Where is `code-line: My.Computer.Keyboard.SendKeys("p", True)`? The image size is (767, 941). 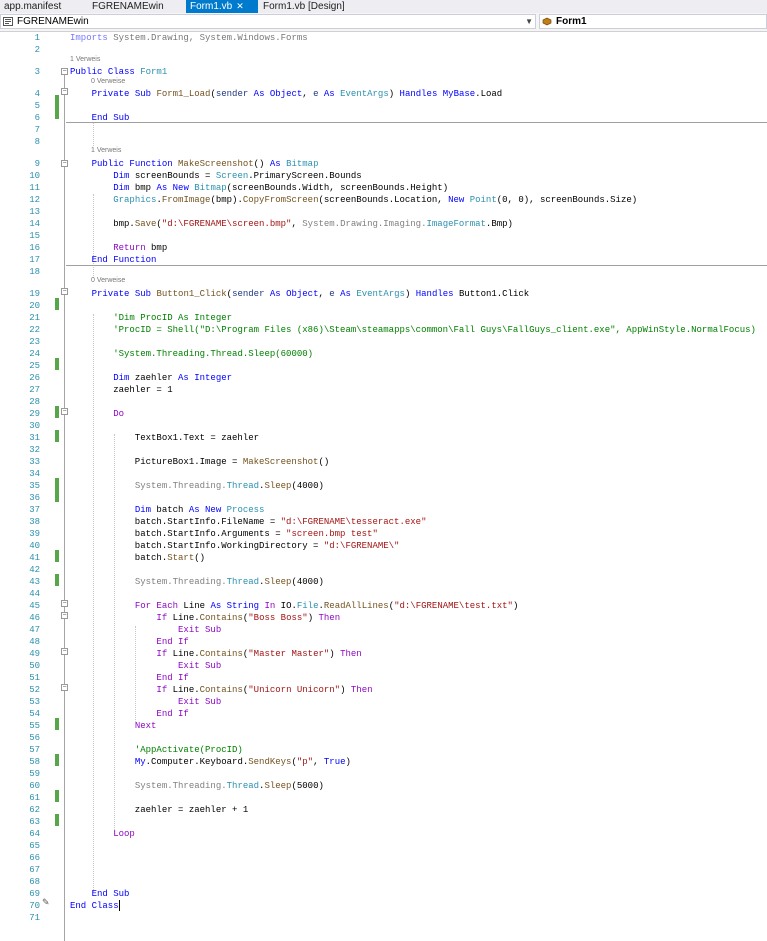 code-line: My.Computer.Keyboard.SendKeys("p", True) is located at coordinates (210, 762).